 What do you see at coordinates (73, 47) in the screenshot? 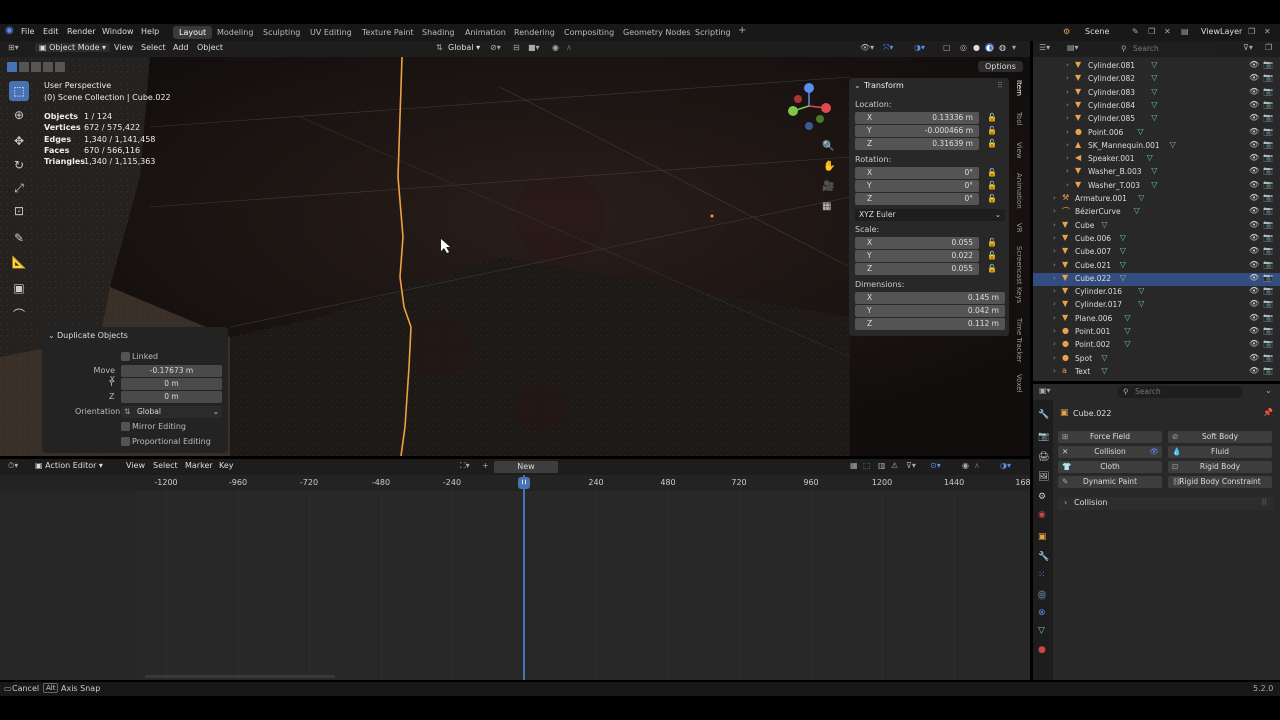
I see `mode-dropdown: ▣ Object Mode ▾` at bounding box center [73, 47].